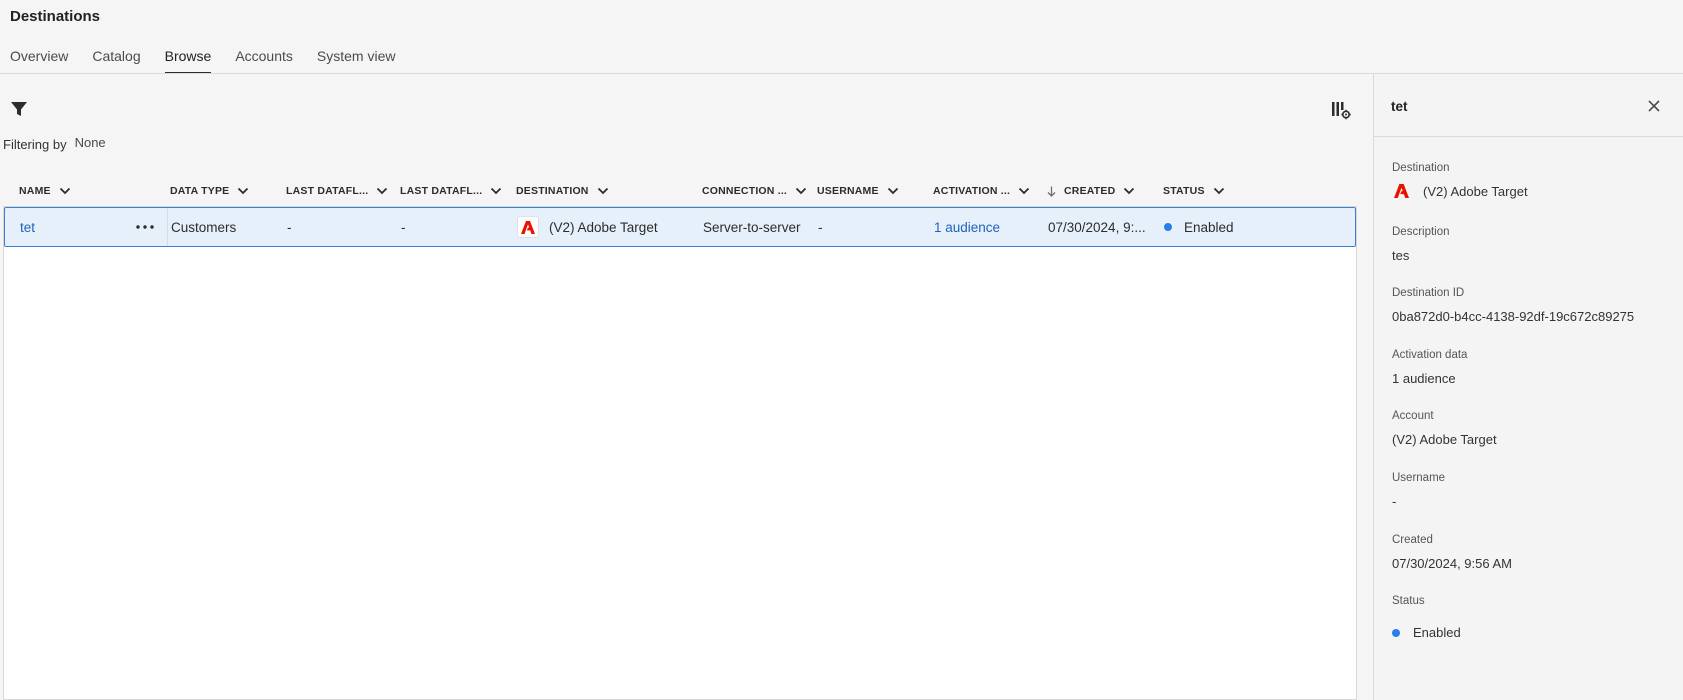 This screenshot has height=700, width=1683. I want to click on status-value: Enabled, so click(1437, 632).